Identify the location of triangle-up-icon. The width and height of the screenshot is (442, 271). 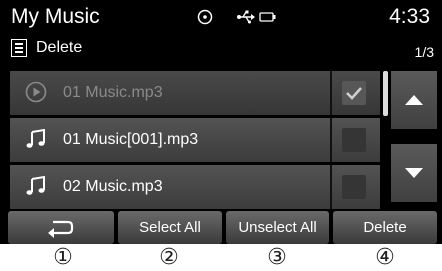
(414, 100).